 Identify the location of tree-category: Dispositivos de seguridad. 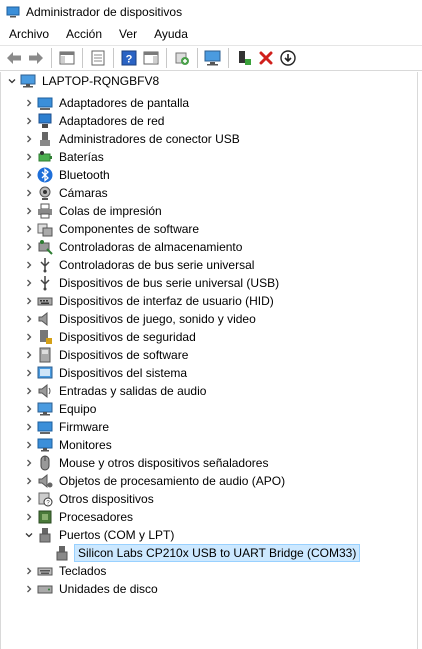
(109, 337).